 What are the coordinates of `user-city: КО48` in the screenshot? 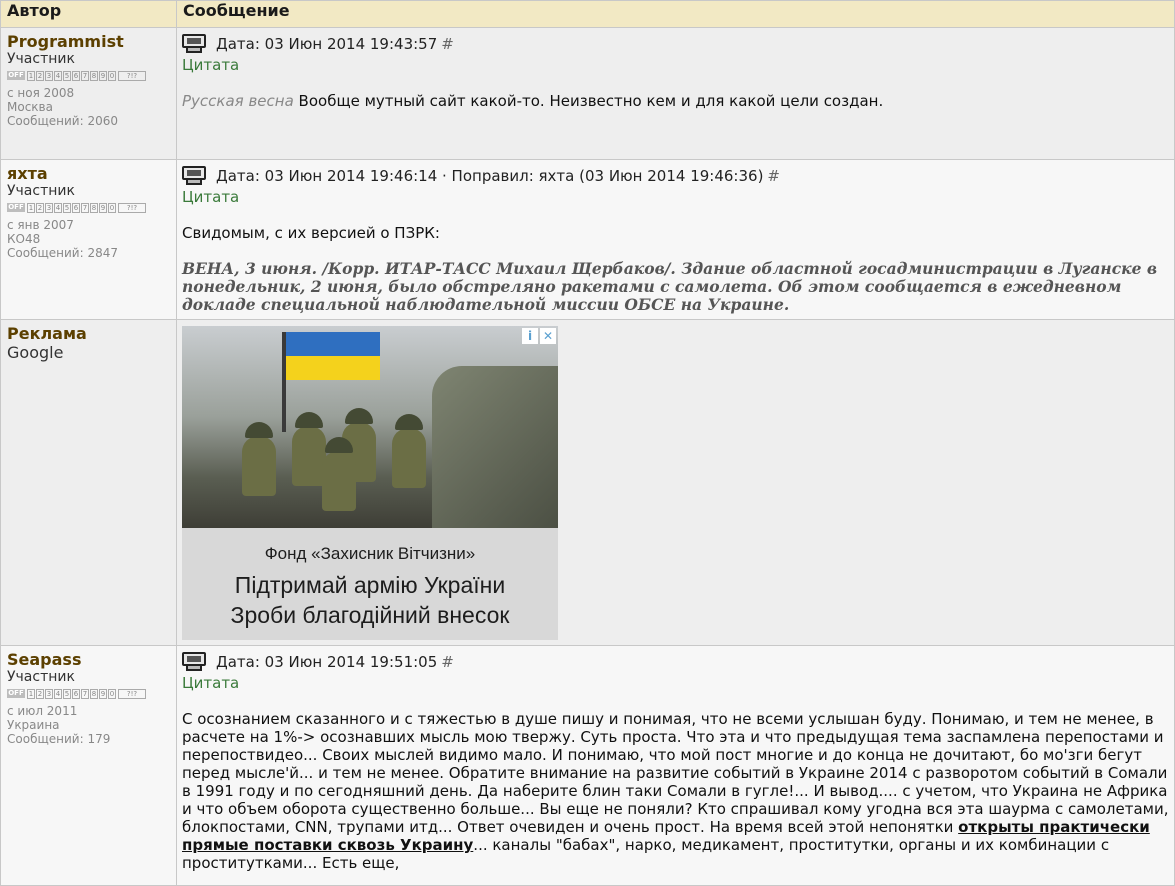 It's located at (24, 239).